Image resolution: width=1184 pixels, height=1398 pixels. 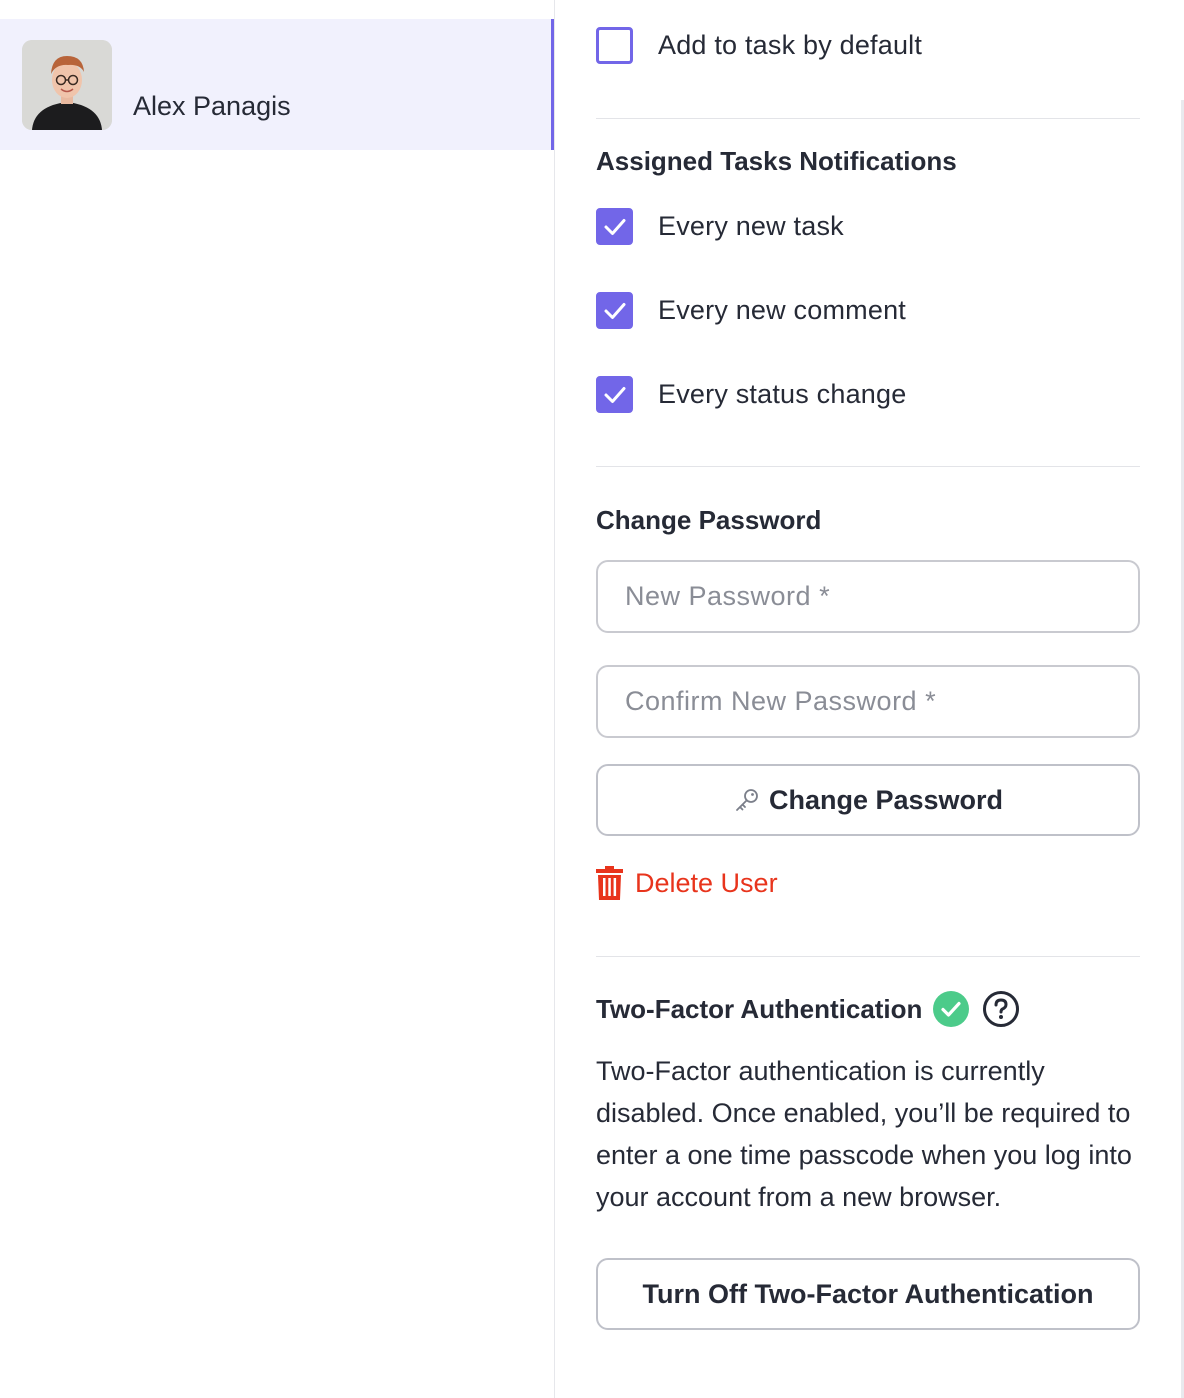 I want to click on new-task-label: Every new task, so click(x=751, y=226).